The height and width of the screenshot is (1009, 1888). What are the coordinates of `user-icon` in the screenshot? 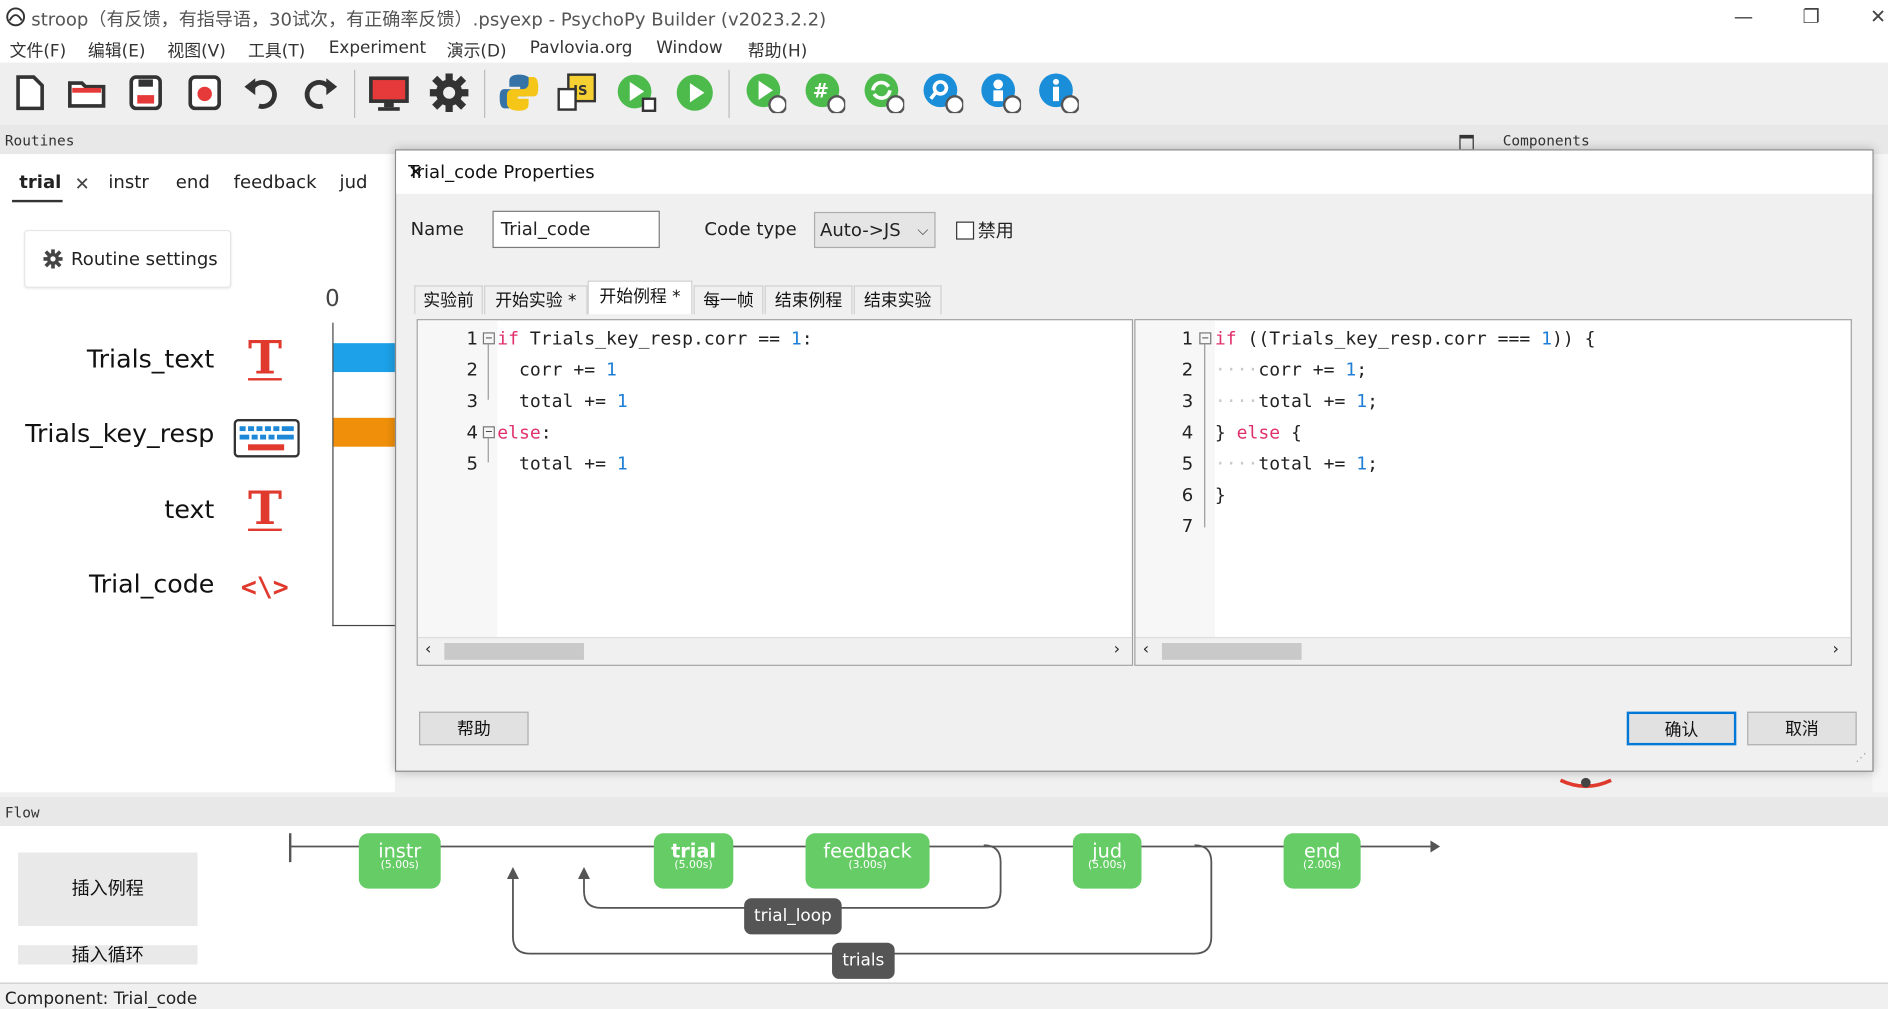 It's located at (1001, 93).